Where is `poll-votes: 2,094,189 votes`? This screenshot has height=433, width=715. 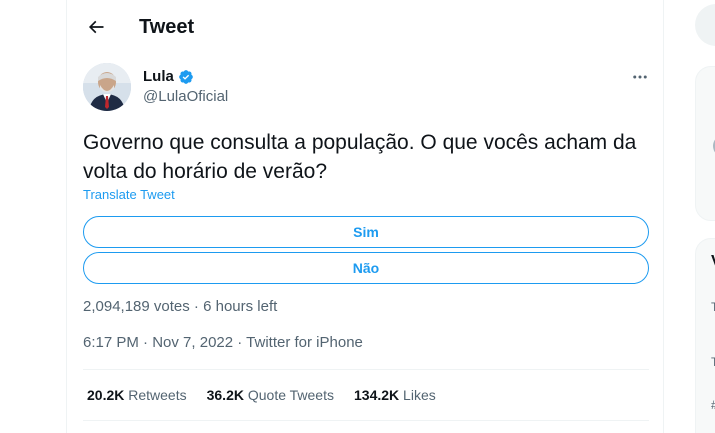 poll-votes: 2,094,189 votes is located at coordinates (136, 306).